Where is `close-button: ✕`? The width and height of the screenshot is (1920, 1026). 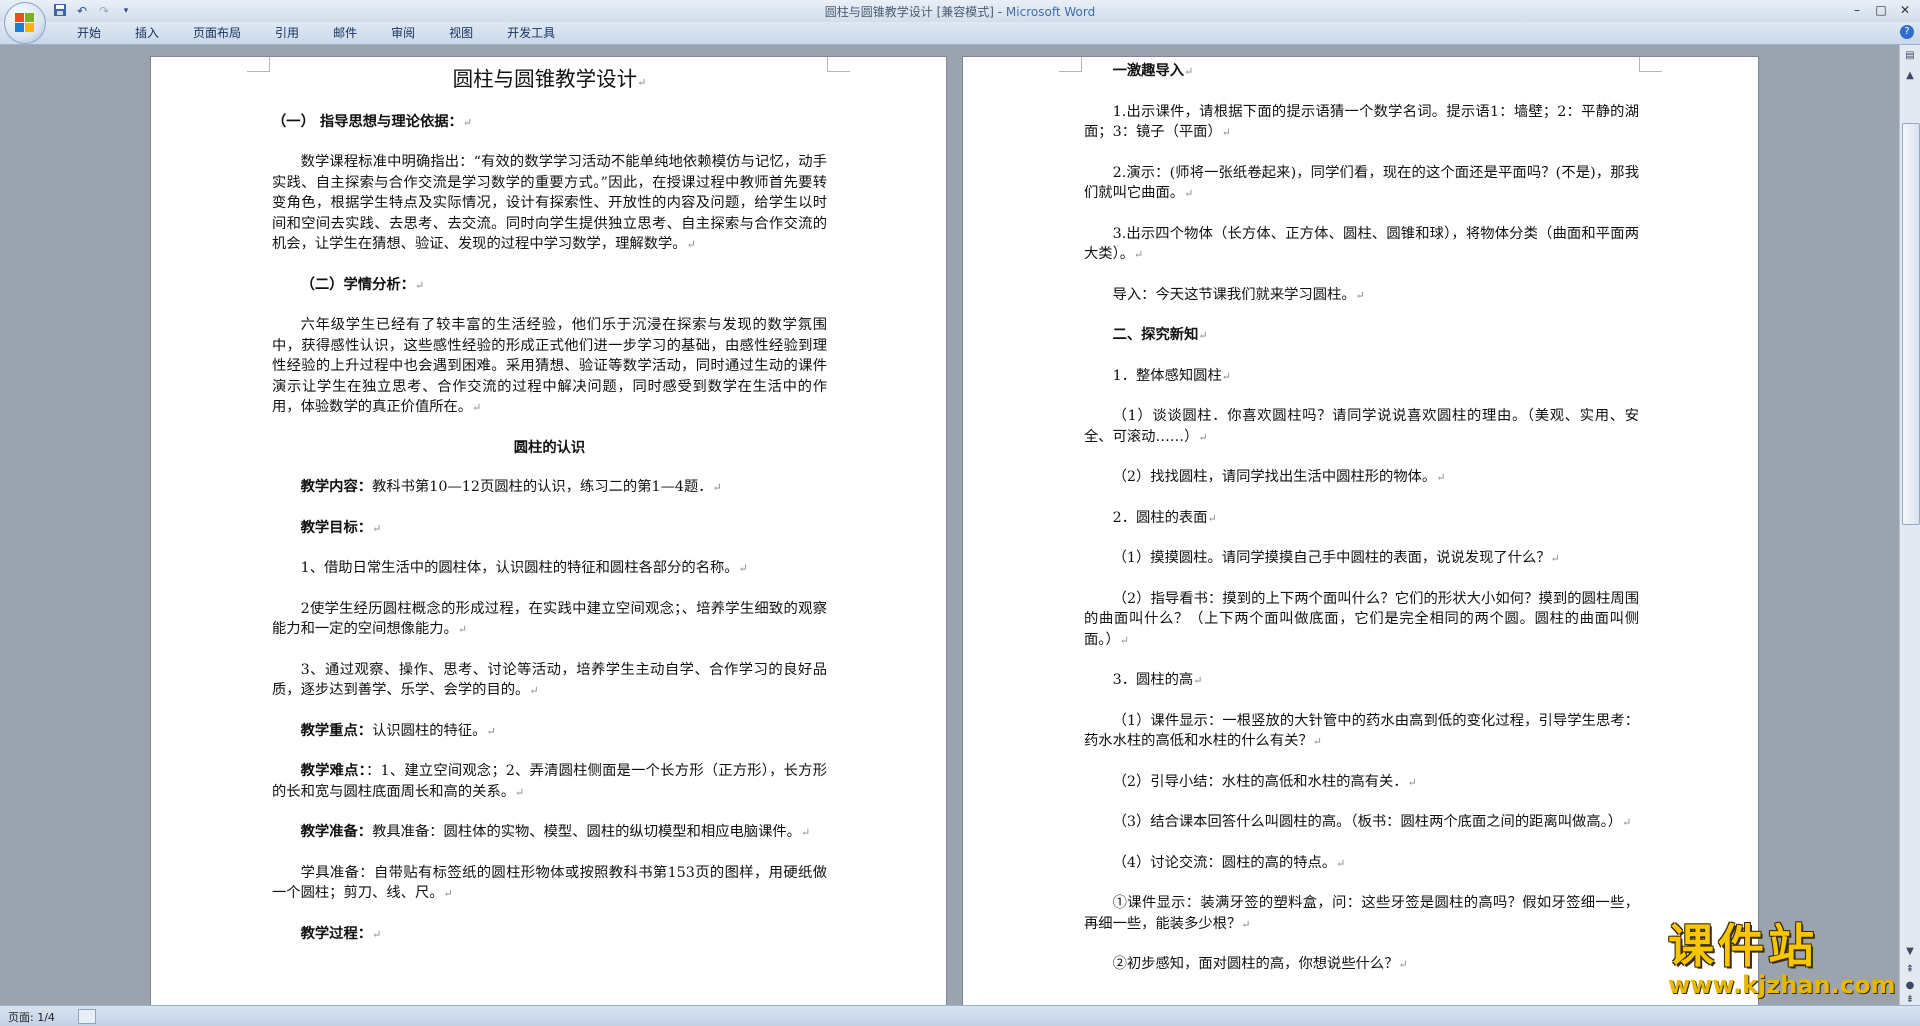
close-button: ✕ is located at coordinates (1905, 10).